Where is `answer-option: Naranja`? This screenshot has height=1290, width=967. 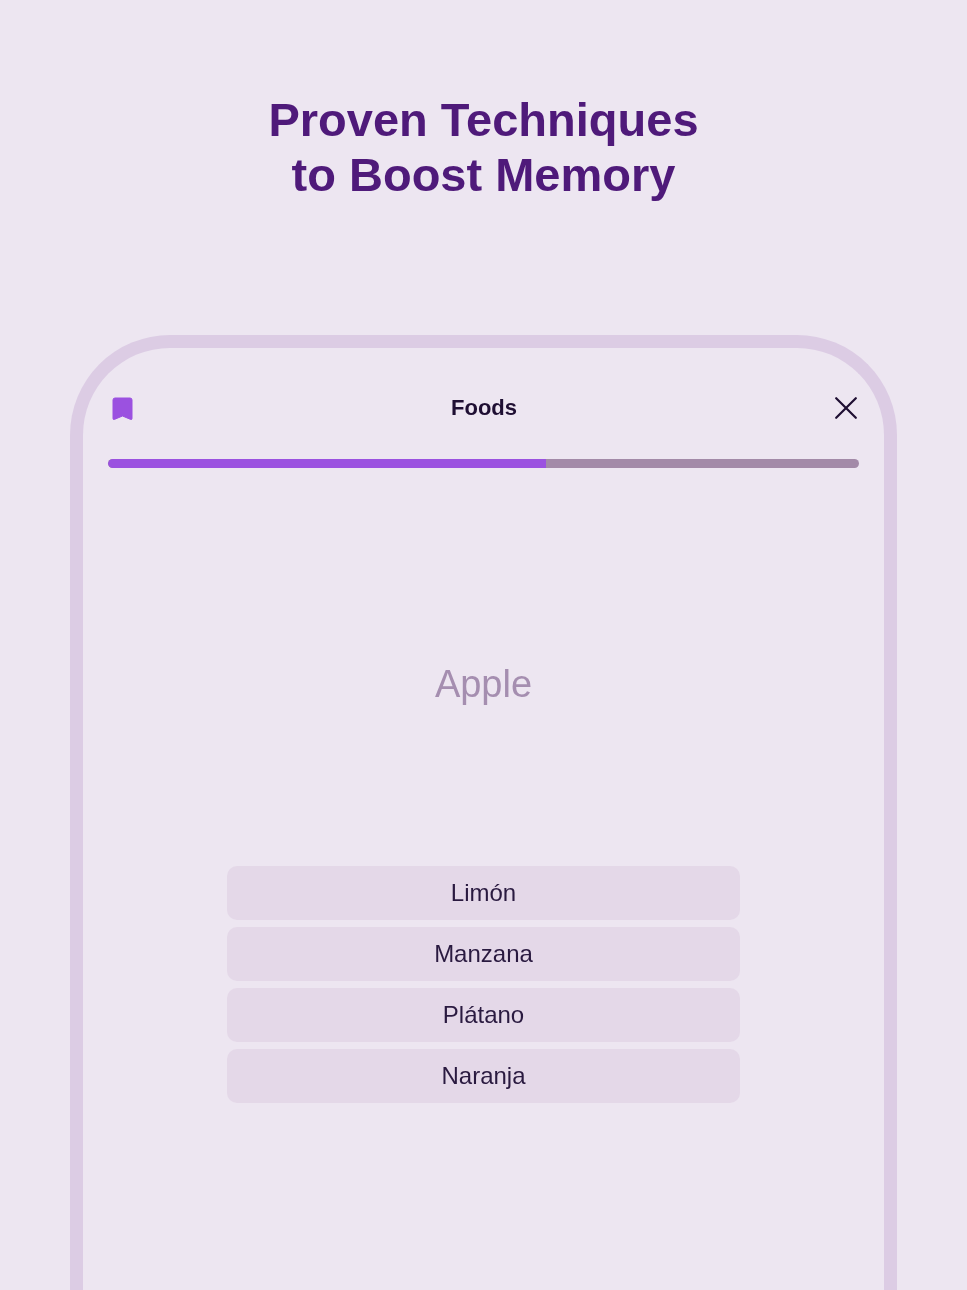
answer-option: Naranja is located at coordinates (483, 1076).